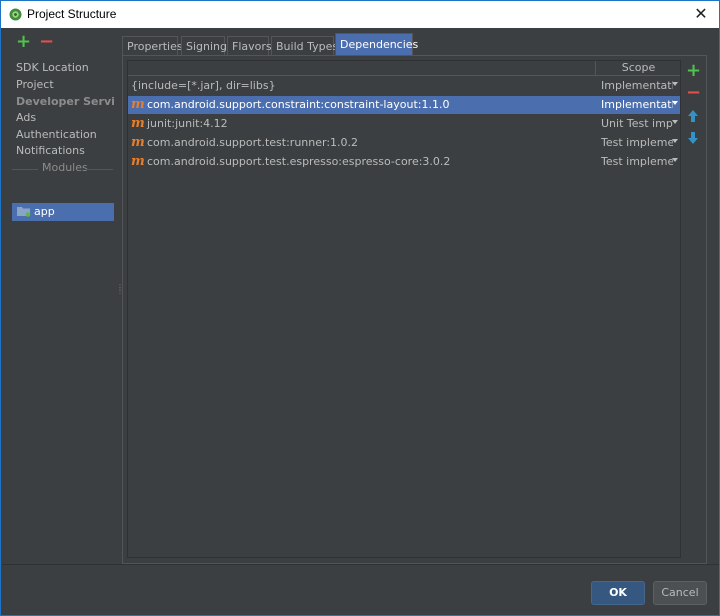 This screenshot has height=616, width=720. What do you see at coordinates (50, 152) in the screenshot?
I see `sidebar-item-notifications: Notifications` at bounding box center [50, 152].